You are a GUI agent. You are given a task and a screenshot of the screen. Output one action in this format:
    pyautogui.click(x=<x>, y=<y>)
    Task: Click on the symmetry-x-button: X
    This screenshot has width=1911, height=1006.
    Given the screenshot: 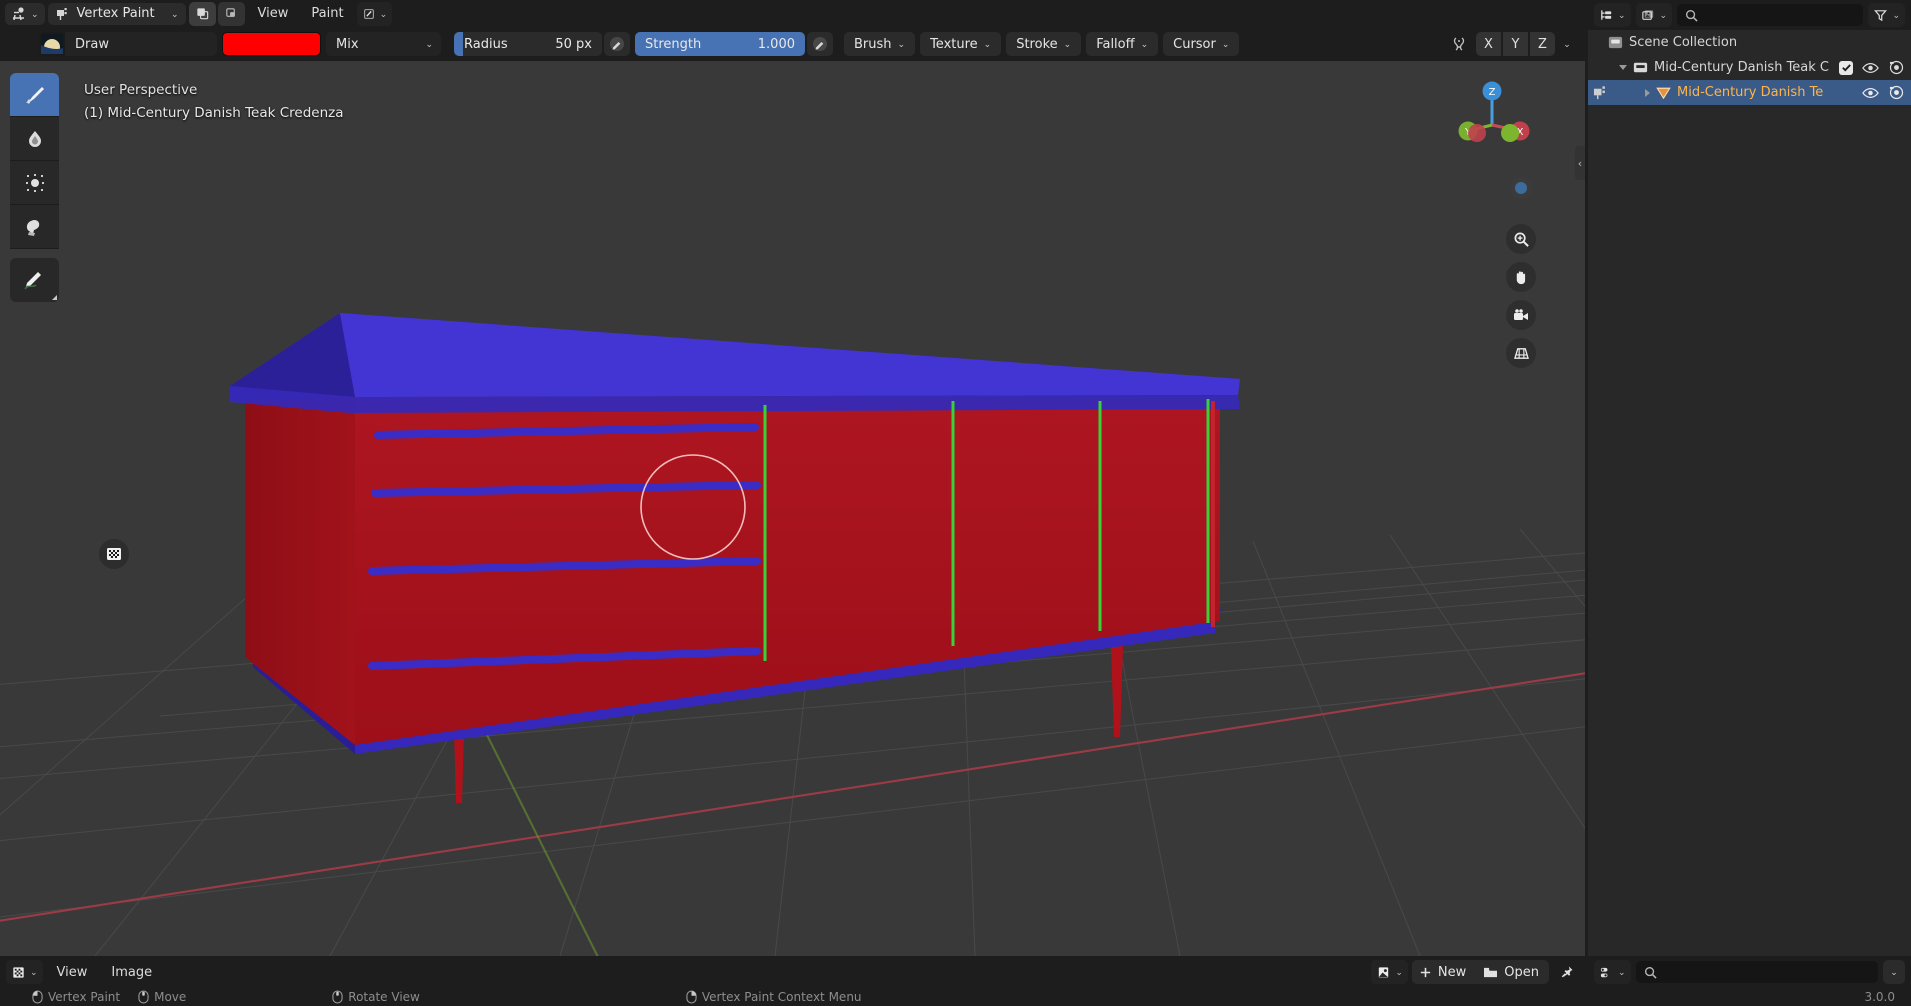 What is the action you would take?
    pyautogui.click(x=1488, y=44)
    